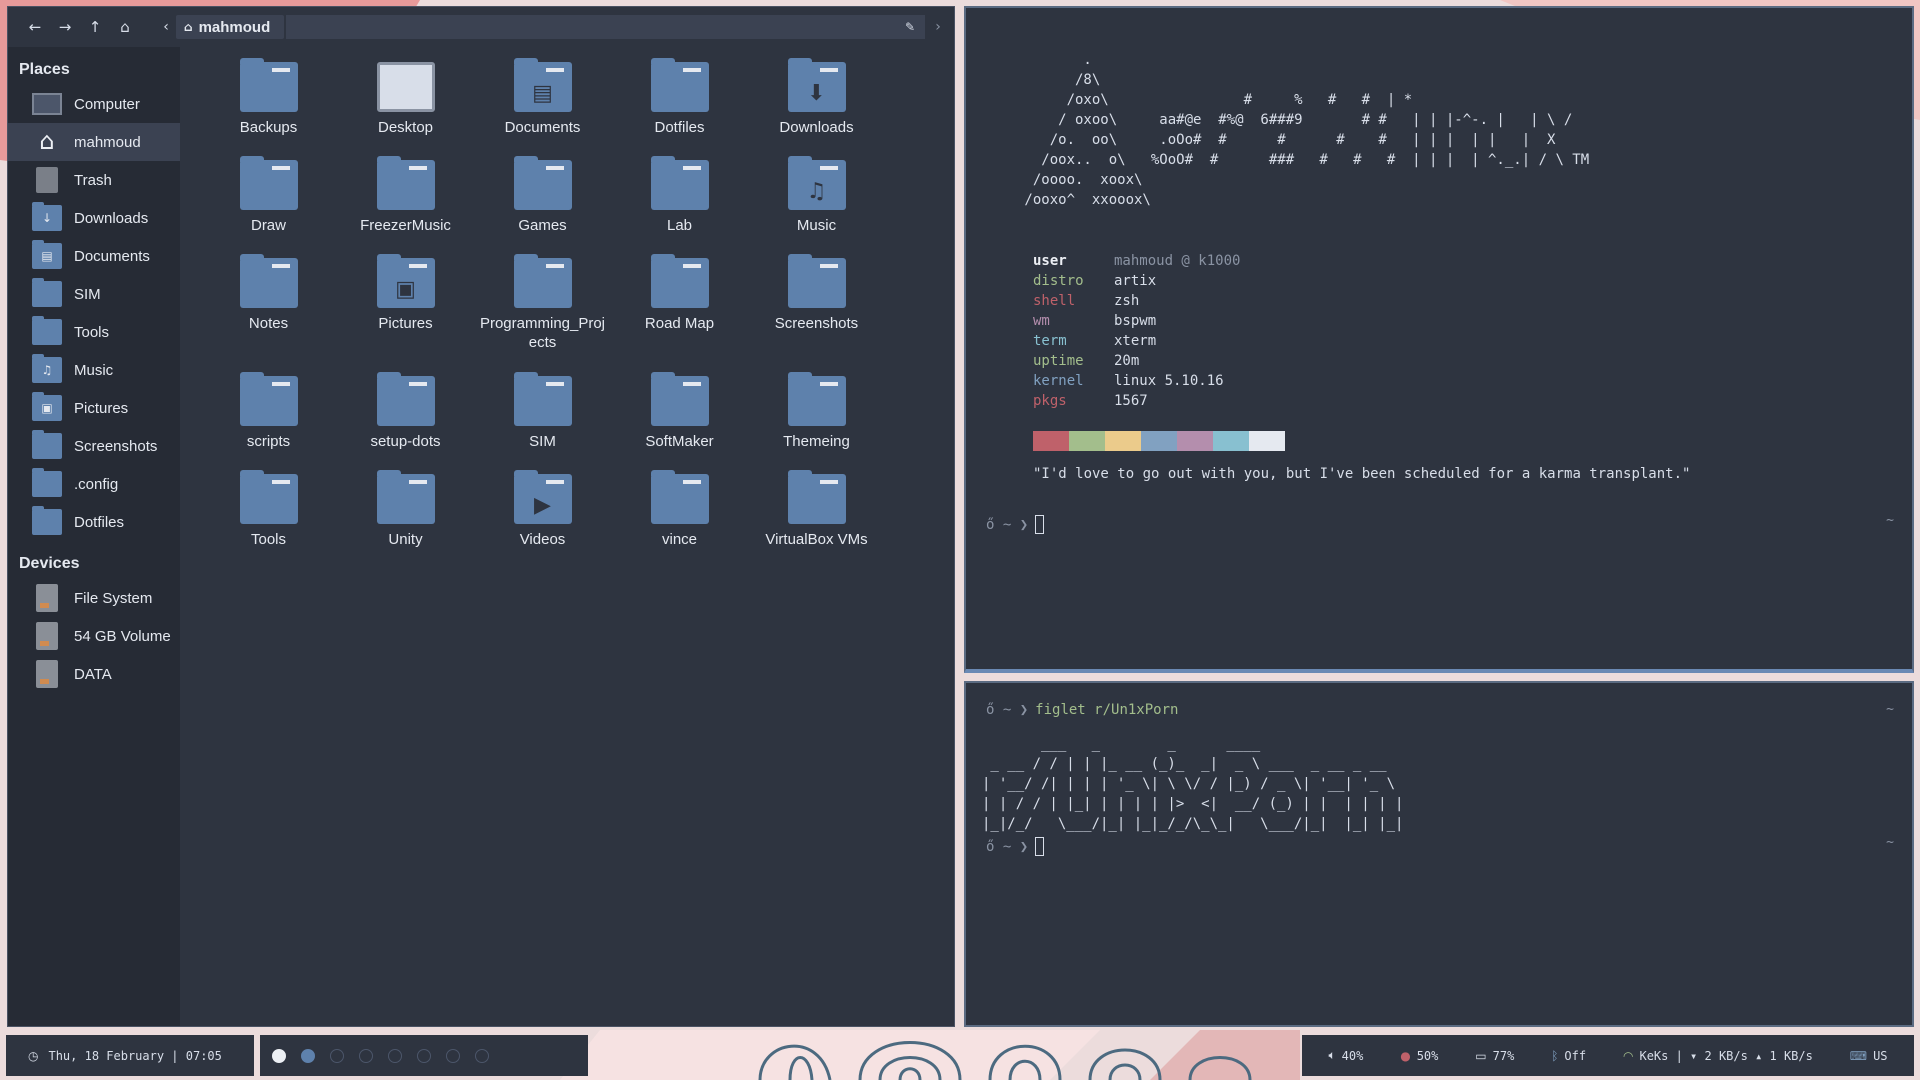 This screenshot has height=1080, width=1920. I want to click on file-item: ♫ Music, so click(816, 195).